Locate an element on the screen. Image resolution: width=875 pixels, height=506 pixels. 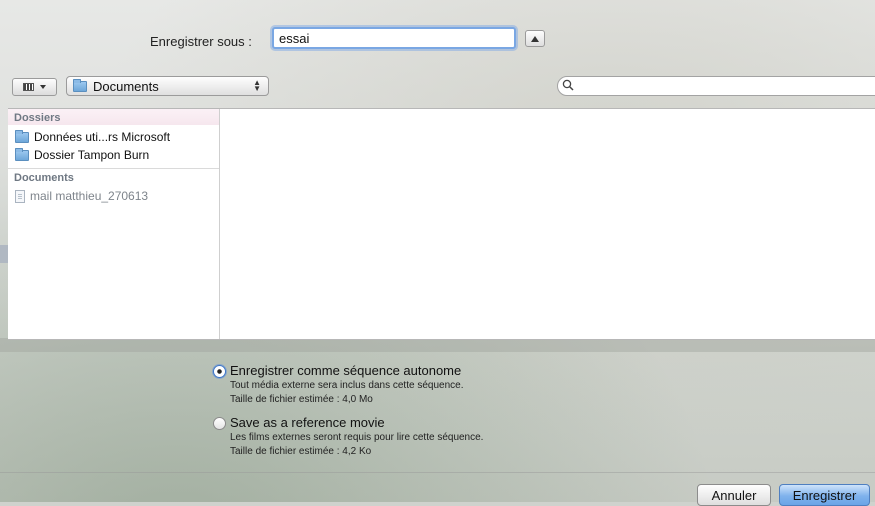
sidebar-item-document: mail matthieu_270613 is located at coordinates (113, 196).